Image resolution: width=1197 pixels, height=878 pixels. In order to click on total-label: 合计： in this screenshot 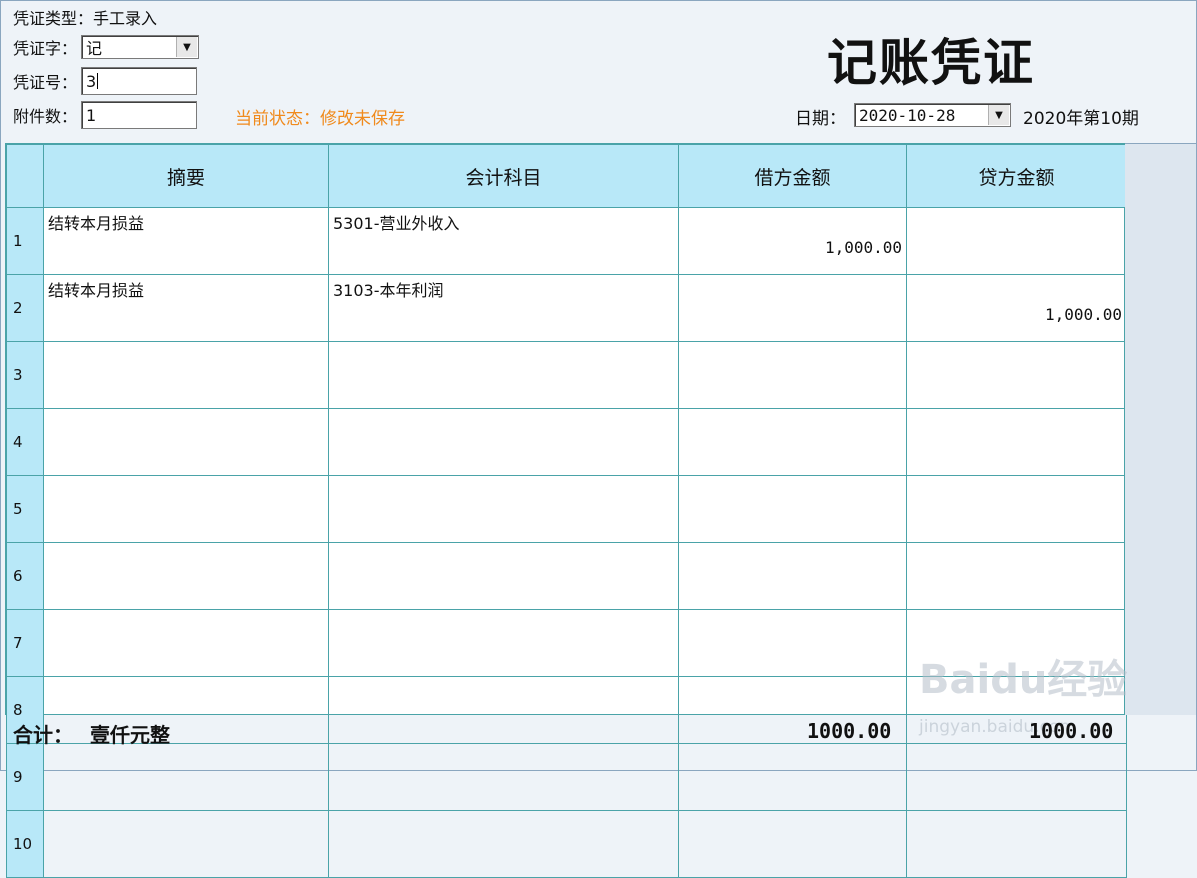, I will do `click(43, 735)`.